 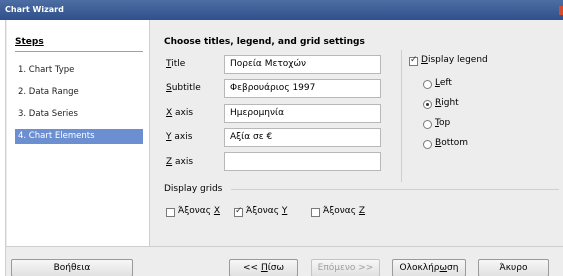 What do you see at coordinates (302, 64) in the screenshot?
I see `title-field: Πορεία Μετοχών` at bounding box center [302, 64].